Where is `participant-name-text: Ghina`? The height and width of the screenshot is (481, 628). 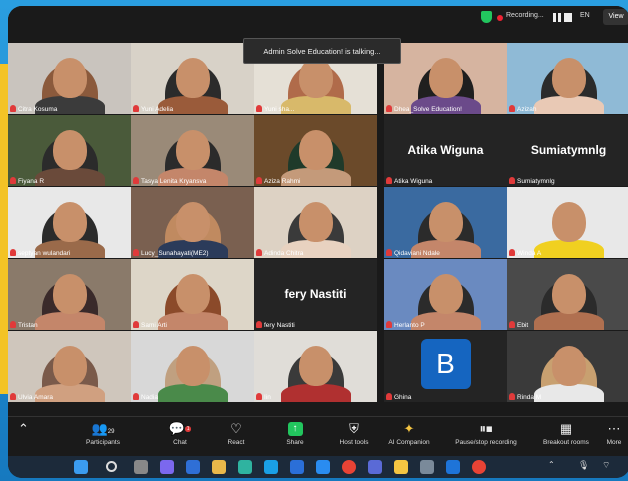 participant-name-text: Ghina is located at coordinates (403, 397).